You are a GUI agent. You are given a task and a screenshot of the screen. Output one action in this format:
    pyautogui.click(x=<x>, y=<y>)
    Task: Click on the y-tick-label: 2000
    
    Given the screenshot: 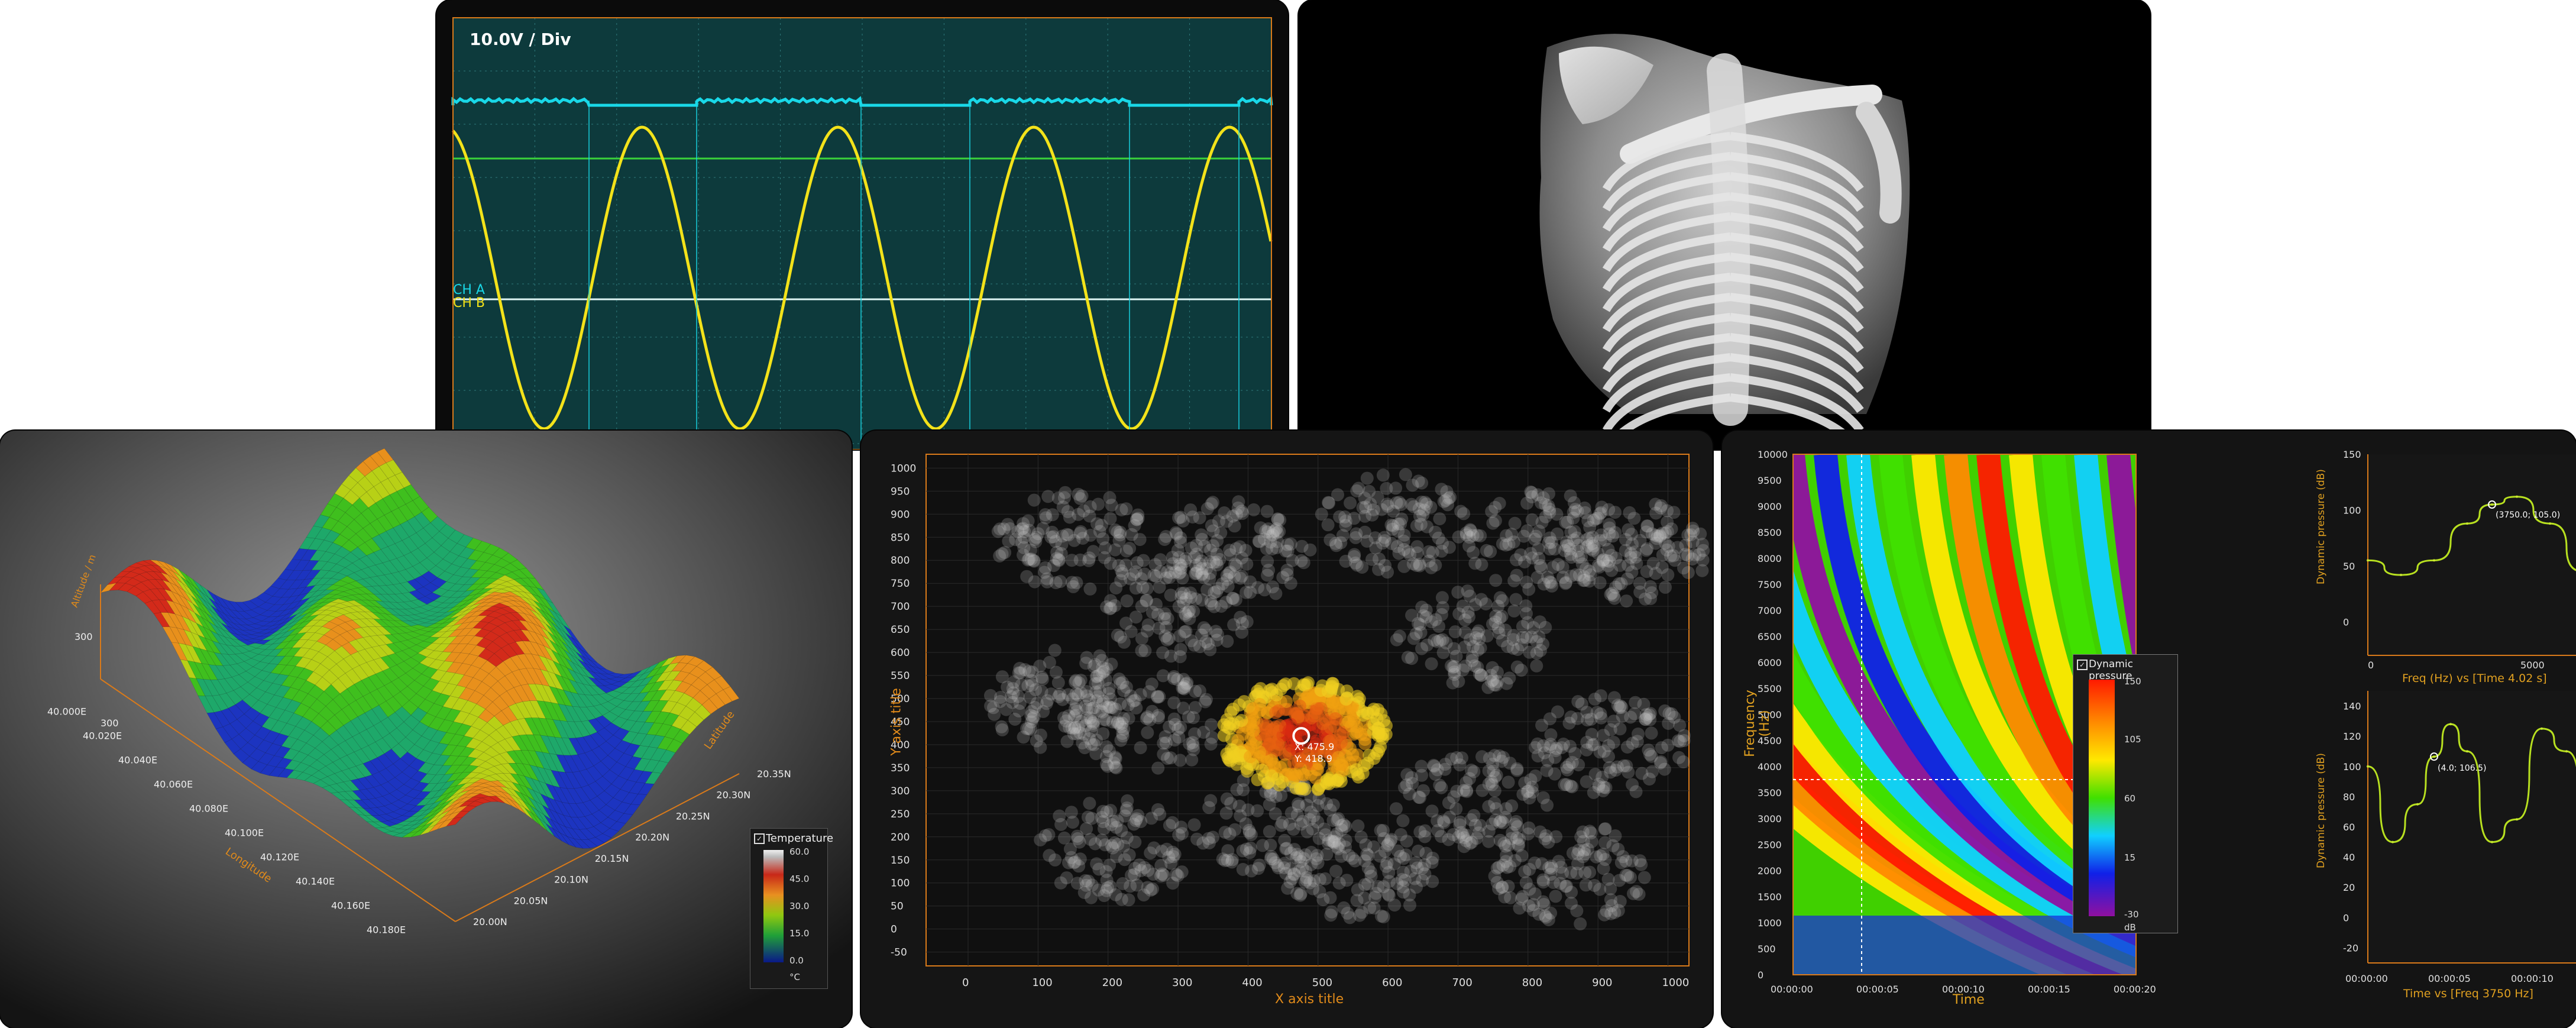 What is the action you would take?
    pyautogui.click(x=1770, y=871)
    